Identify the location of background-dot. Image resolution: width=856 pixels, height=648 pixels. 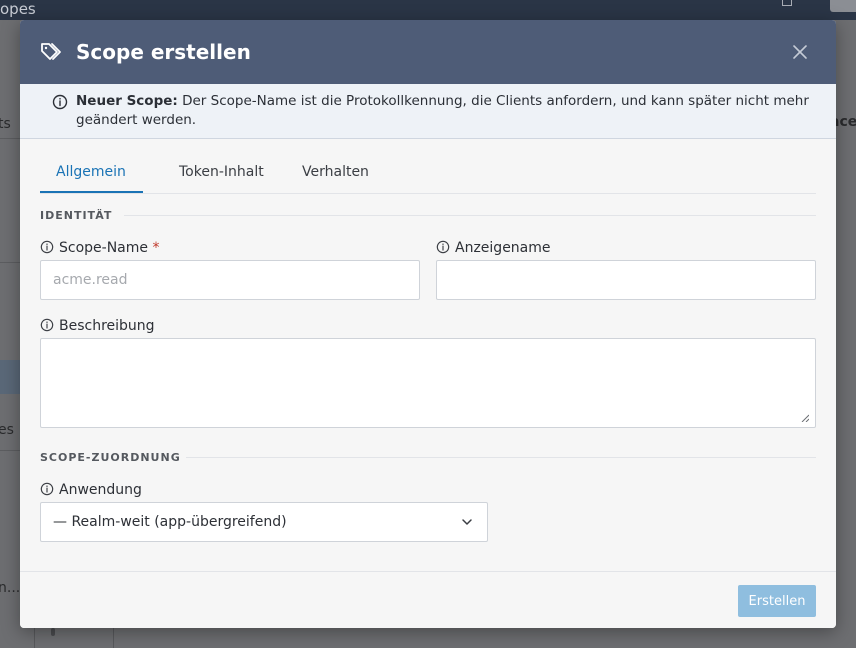
(53, 632).